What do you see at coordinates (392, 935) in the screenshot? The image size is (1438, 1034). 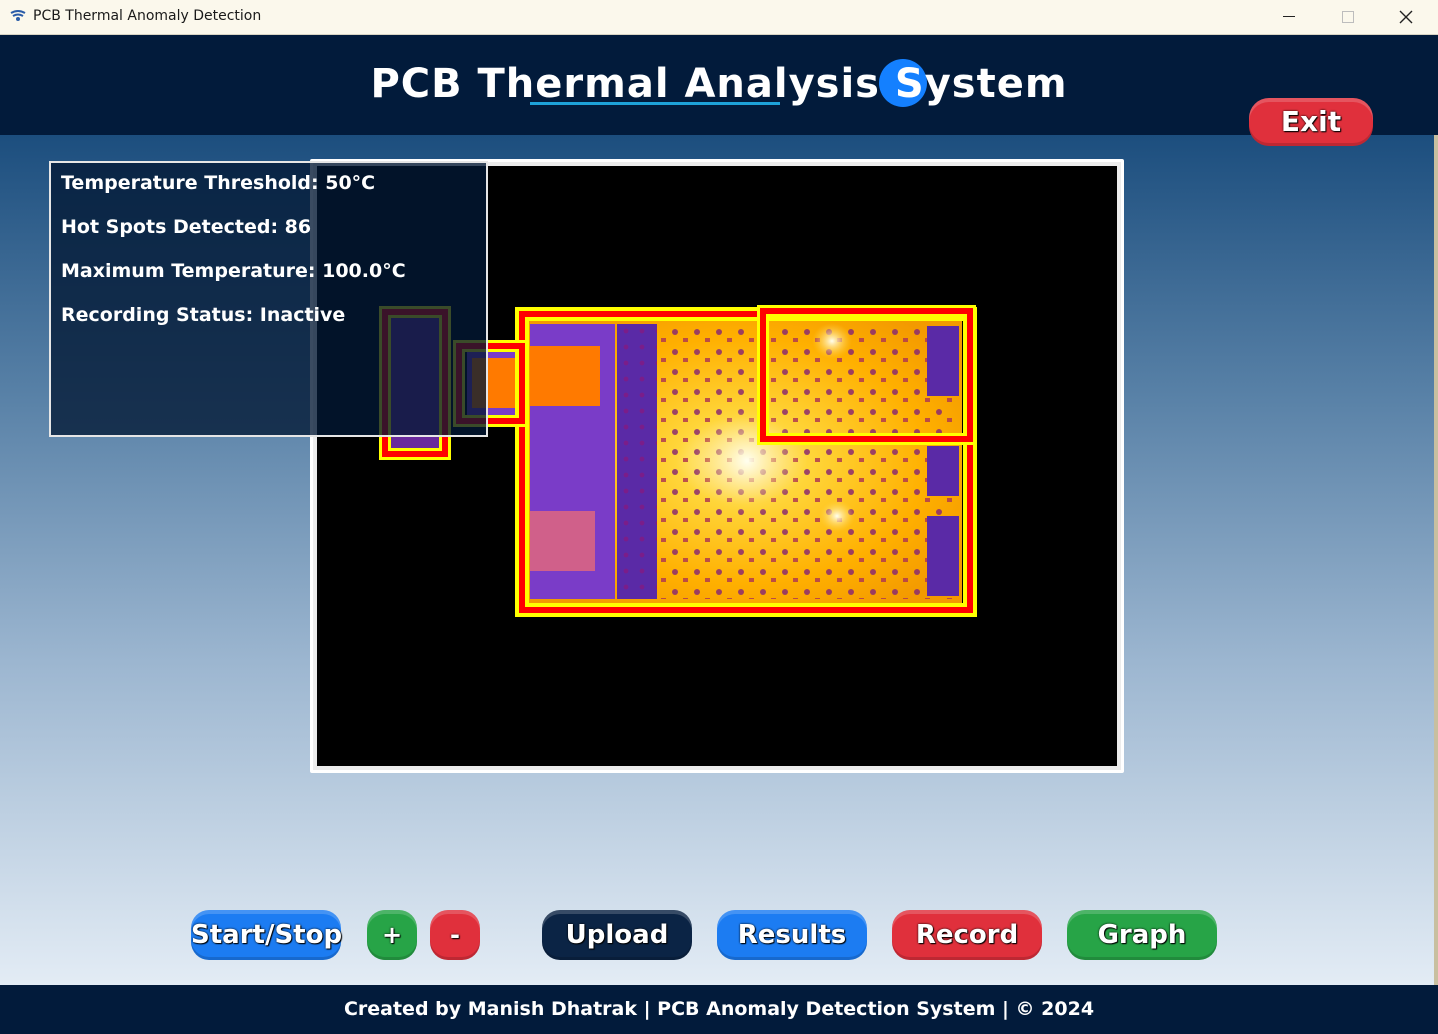 I see `threshold-increase-button: +` at bounding box center [392, 935].